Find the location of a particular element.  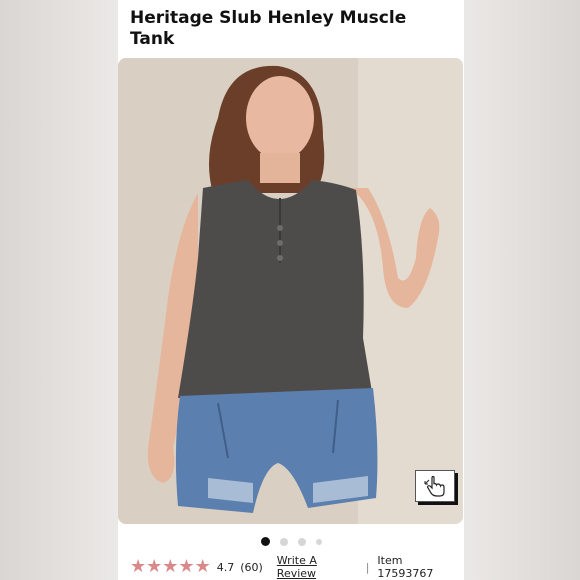

pointer-hand-zoom-icon is located at coordinates (434, 486).